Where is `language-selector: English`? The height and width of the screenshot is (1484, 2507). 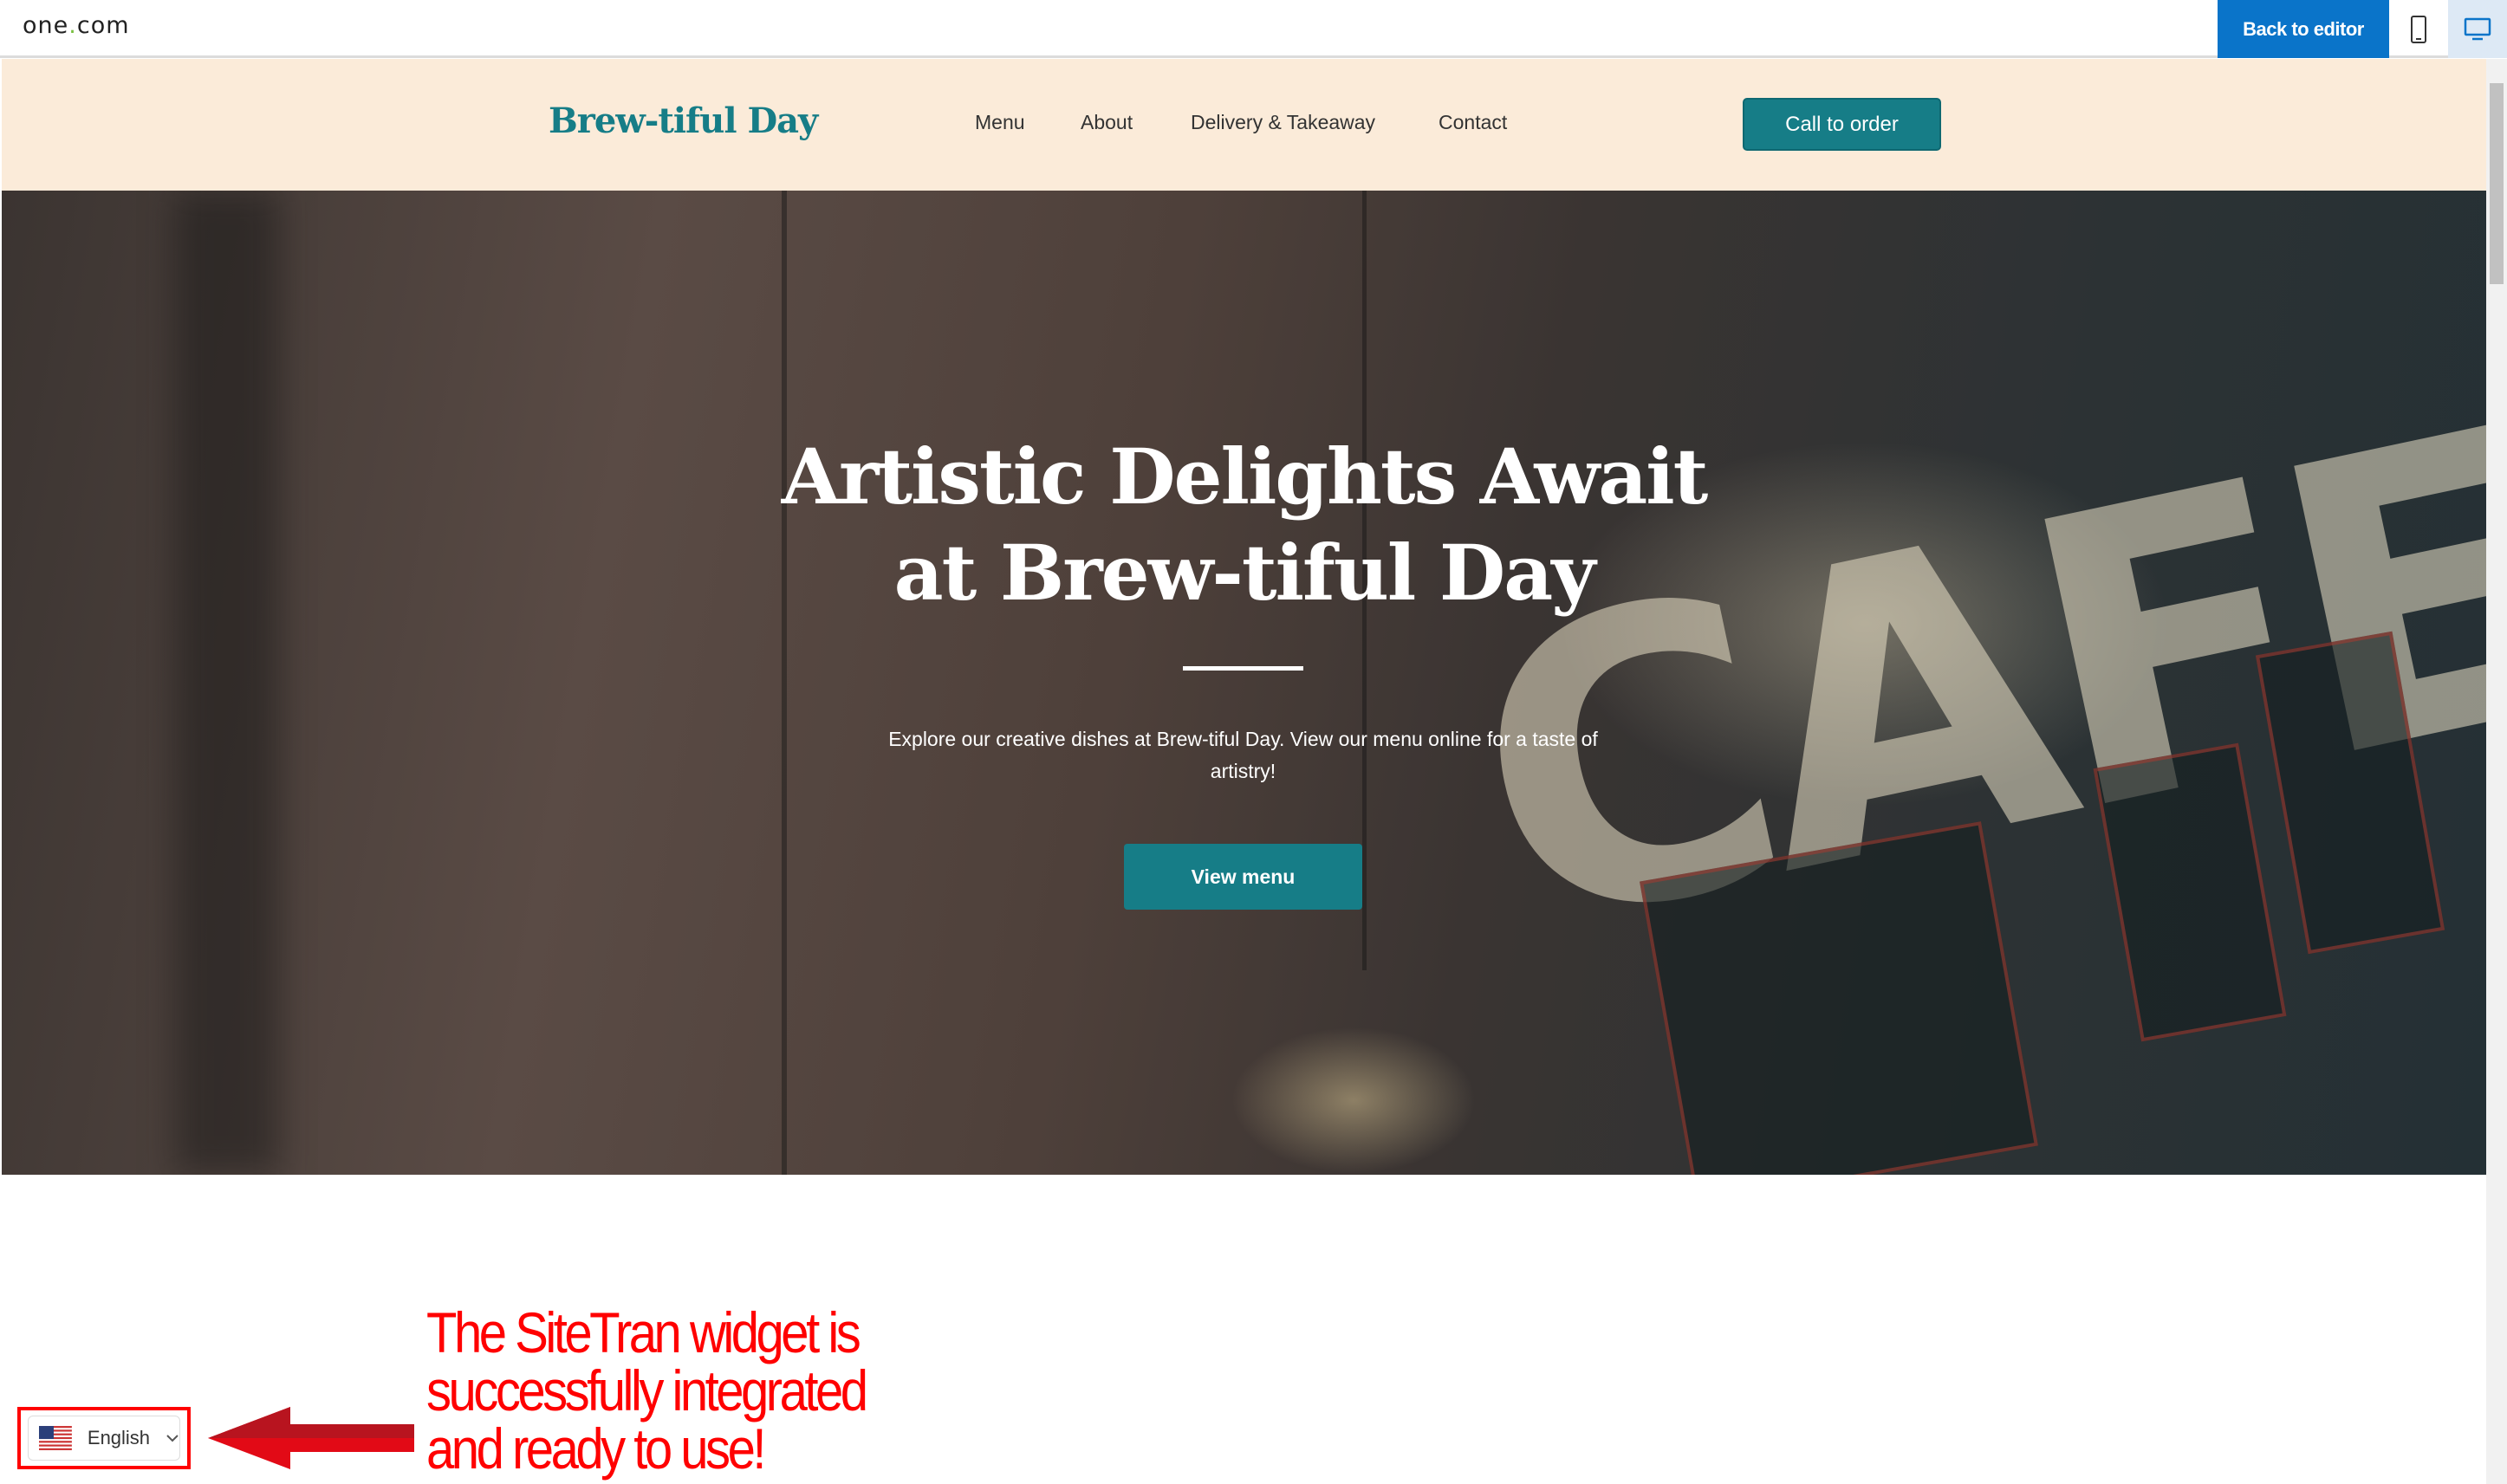
language-selector: English is located at coordinates (104, 1438).